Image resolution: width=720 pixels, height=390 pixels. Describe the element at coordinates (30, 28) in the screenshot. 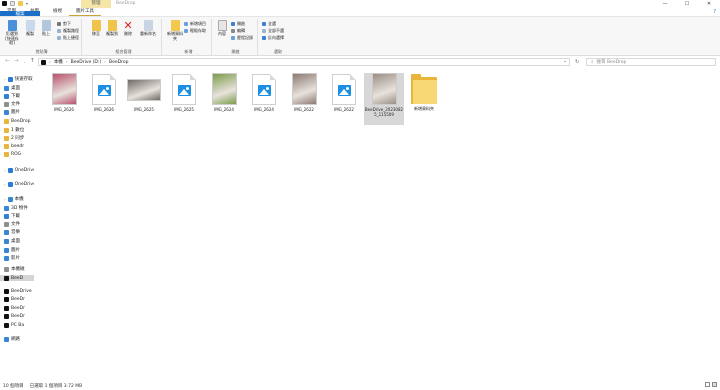

I see `copy-button: 複製` at that location.